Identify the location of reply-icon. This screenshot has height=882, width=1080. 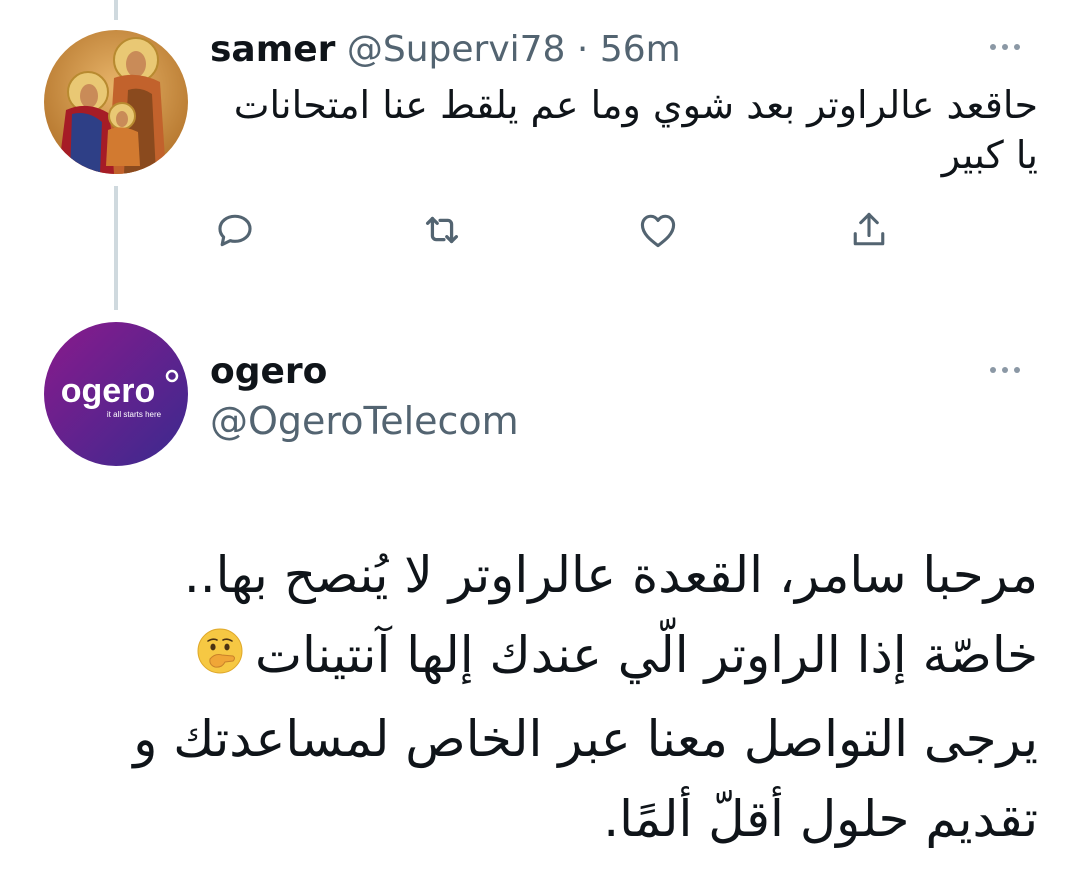
(235, 230).